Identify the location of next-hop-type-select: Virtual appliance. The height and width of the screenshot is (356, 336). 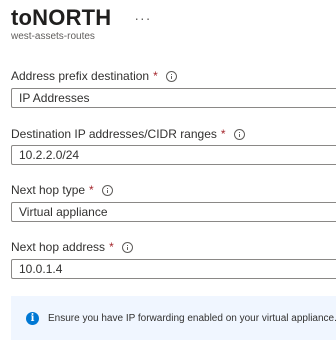
(173, 212).